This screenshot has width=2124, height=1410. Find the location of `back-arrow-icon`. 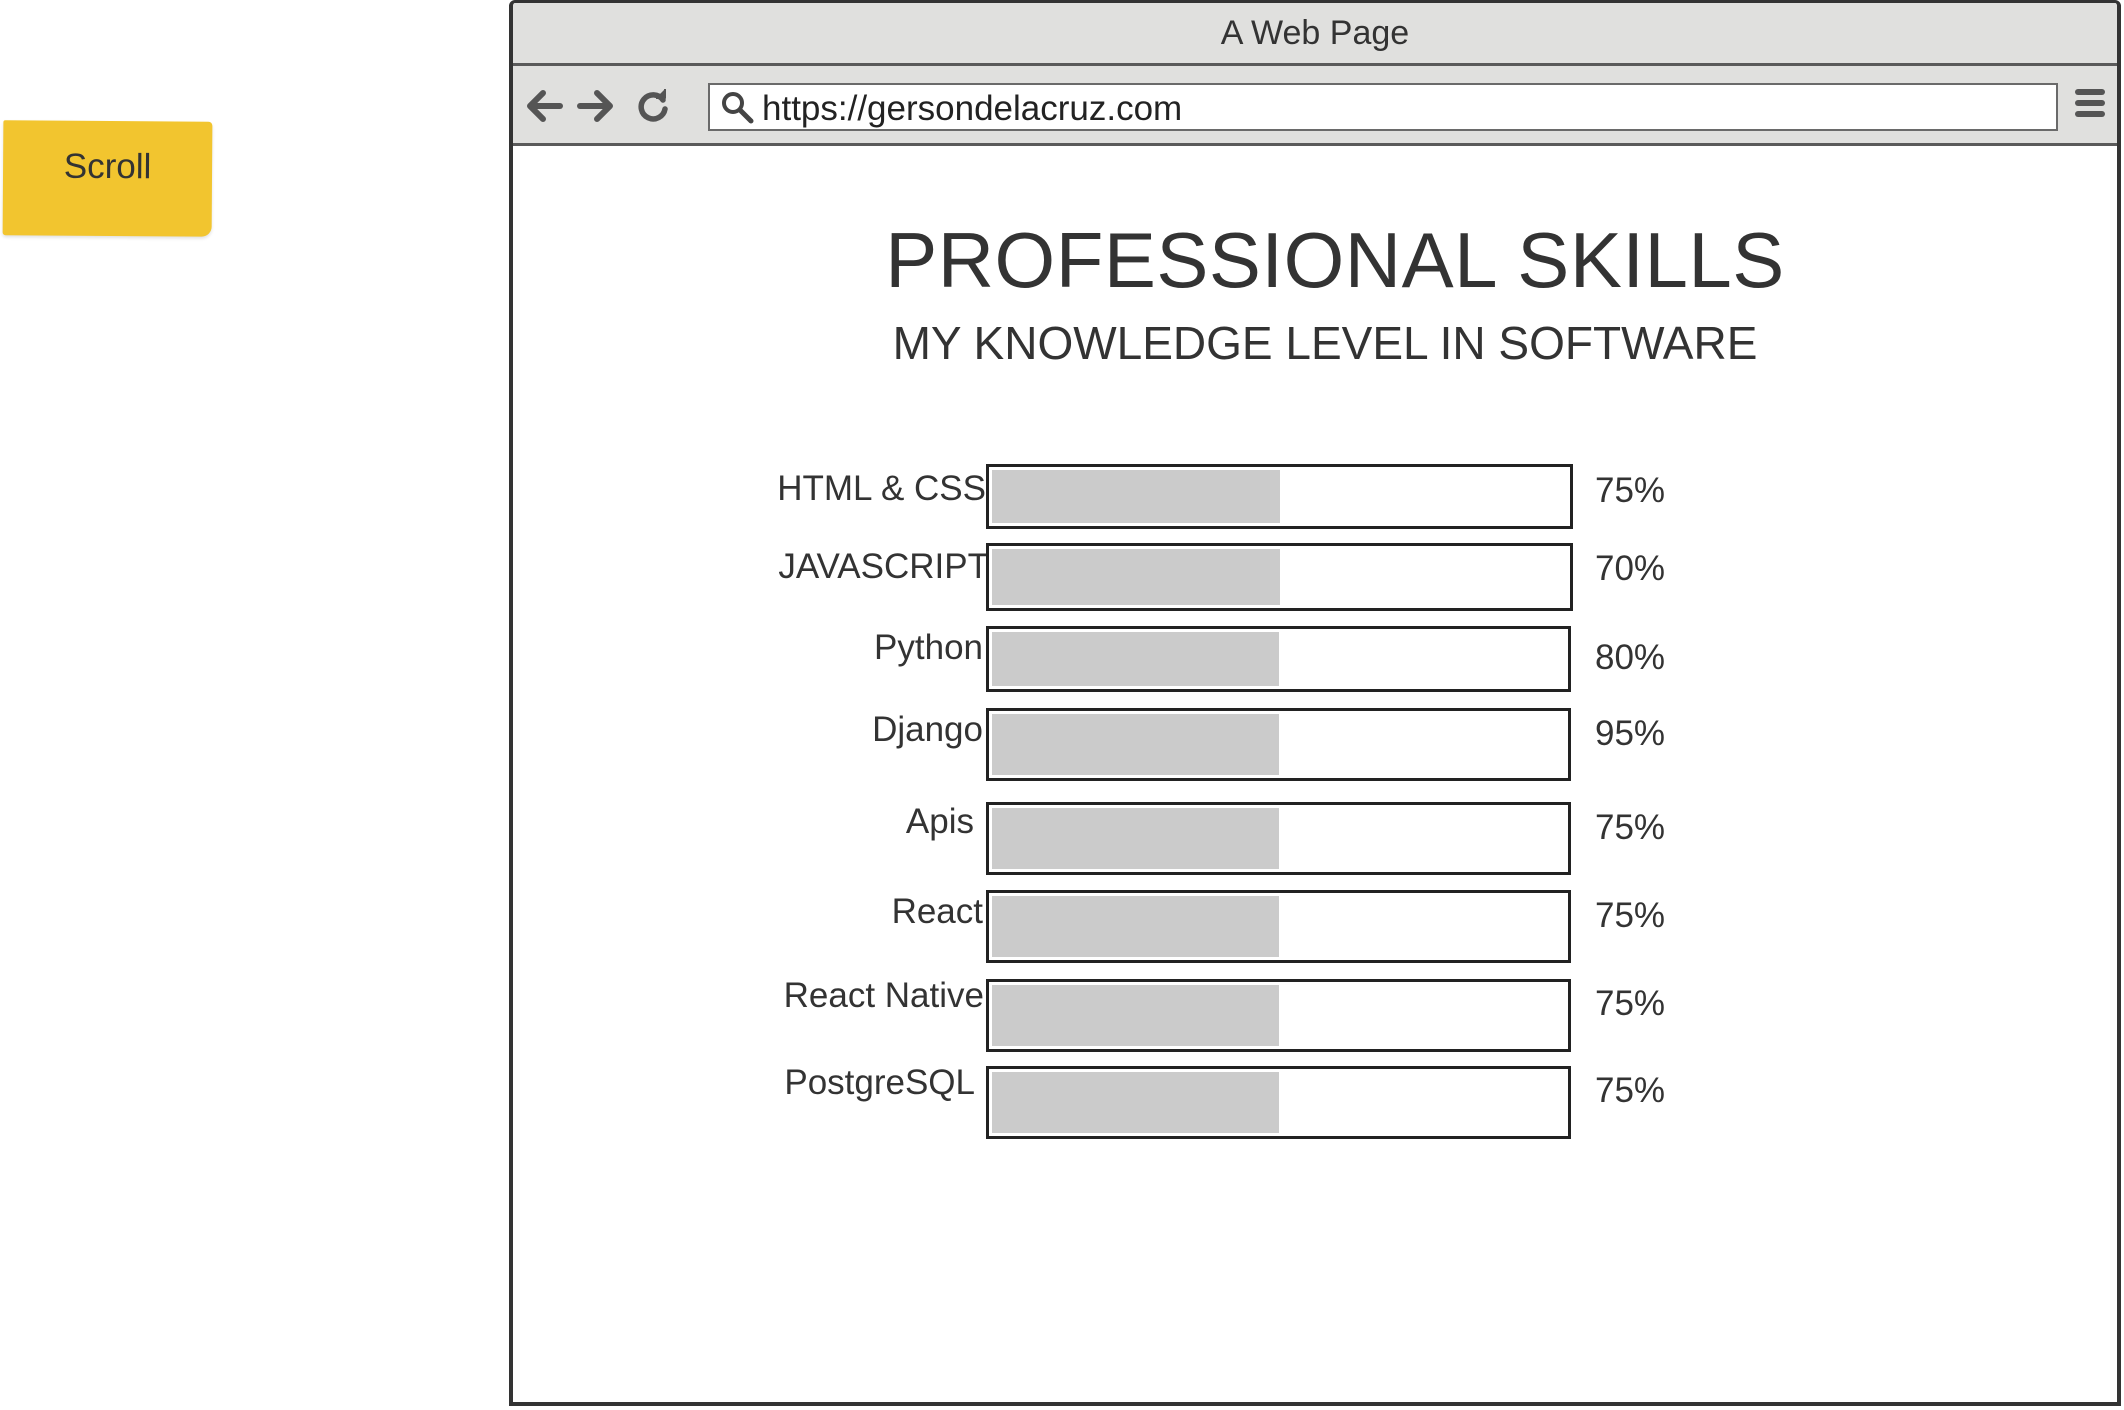

back-arrow-icon is located at coordinates (545, 106).